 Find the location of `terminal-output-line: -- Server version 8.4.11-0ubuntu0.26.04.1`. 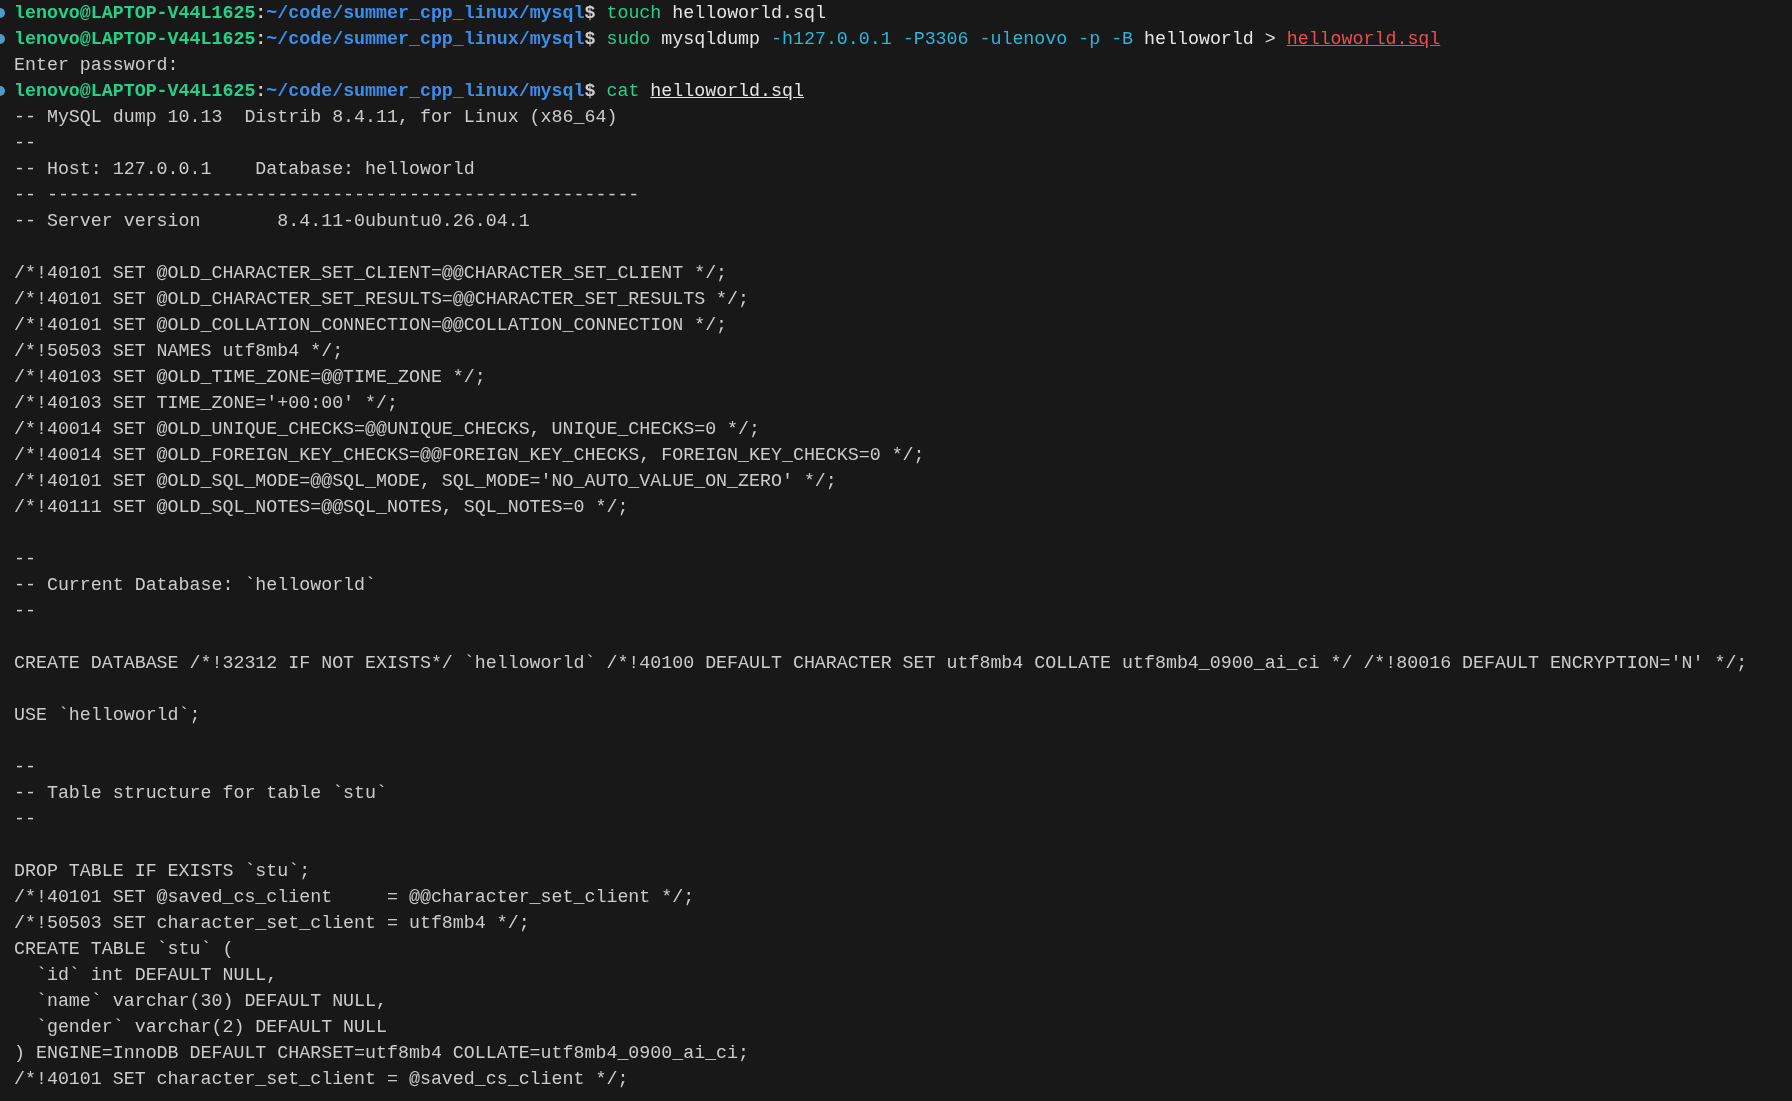

terminal-output-line: -- Server version 8.4.11-0ubuntu0.26.04.1 is located at coordinates (272, 221).